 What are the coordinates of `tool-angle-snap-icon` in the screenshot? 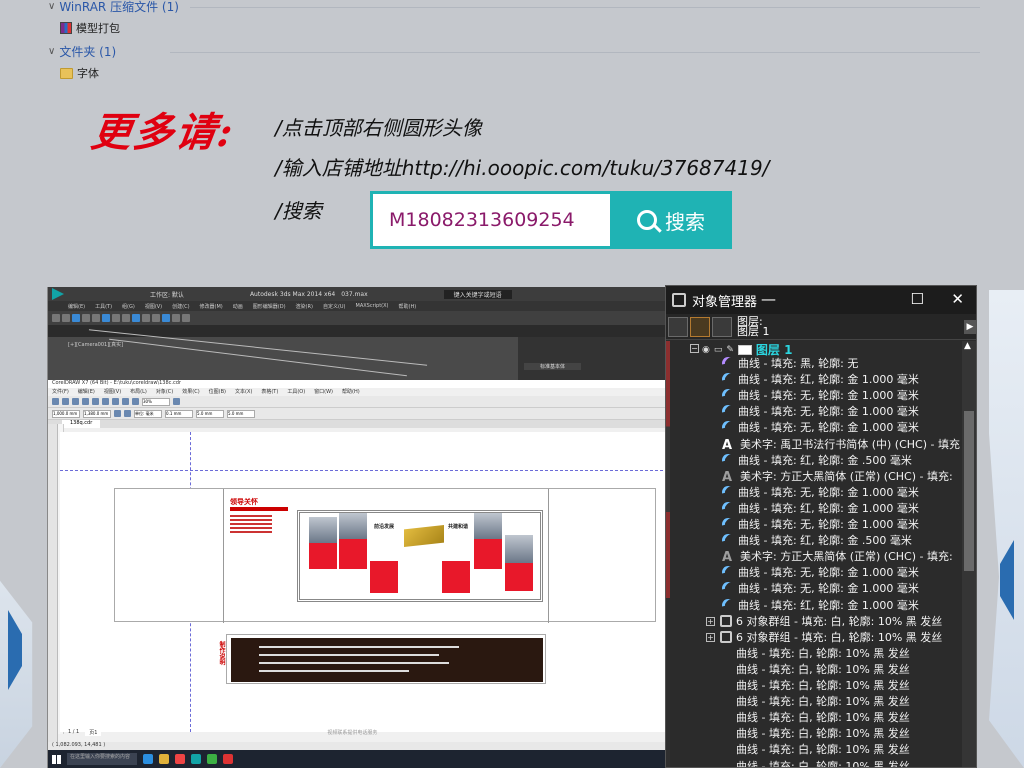 It's located at (126, 318).